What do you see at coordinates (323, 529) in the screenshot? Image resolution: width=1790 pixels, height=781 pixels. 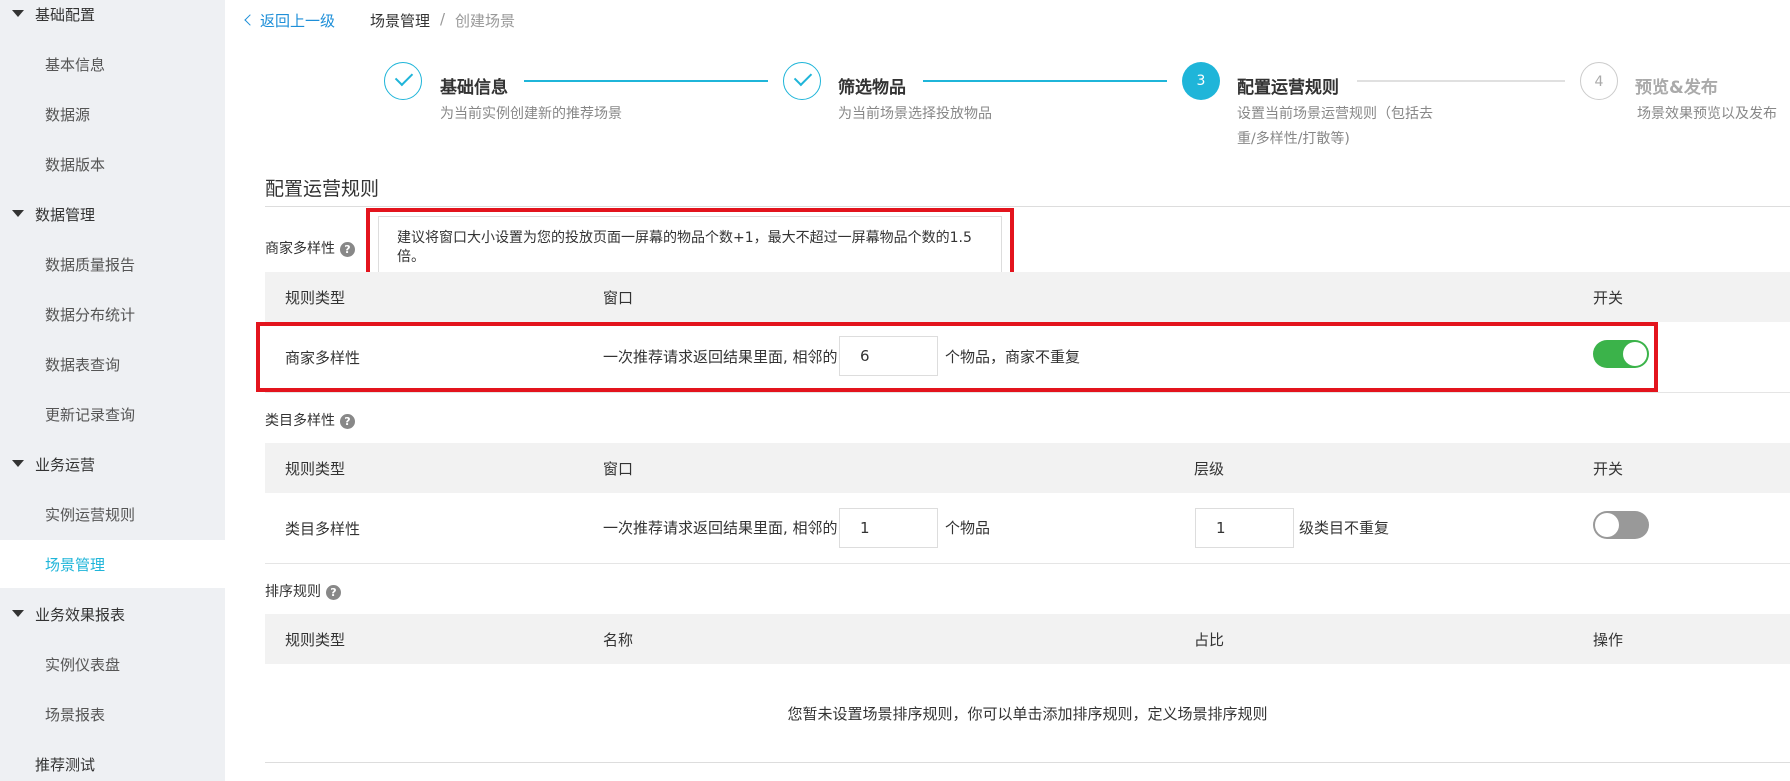 I see `rule-type: 类目多样性` at bounding box center [323, 529].